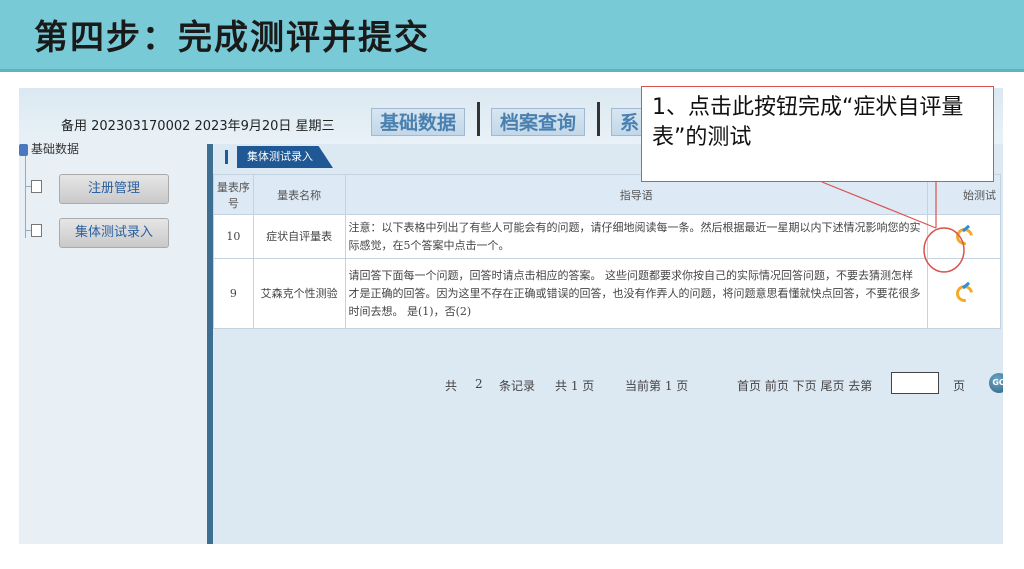 This screenshot has height=569, width=1024. Describe the element at coordinates (114, 233) in the screenshot. I see `sidebar-item-group-test: 集体测试录入` at that location.